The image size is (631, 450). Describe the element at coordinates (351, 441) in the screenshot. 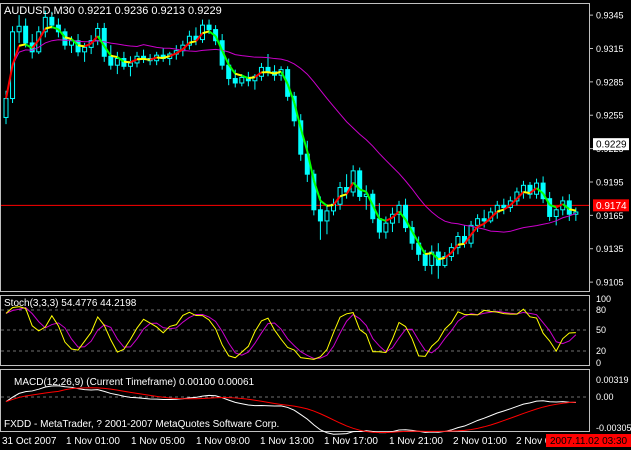

I see `svg-text: 1 Nov 17:00` at that location.